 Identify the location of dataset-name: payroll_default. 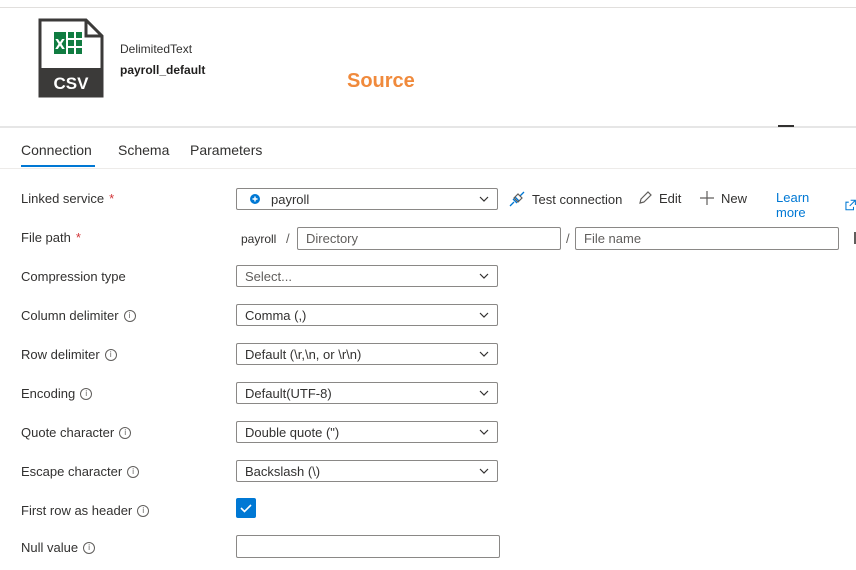
(163, 70).